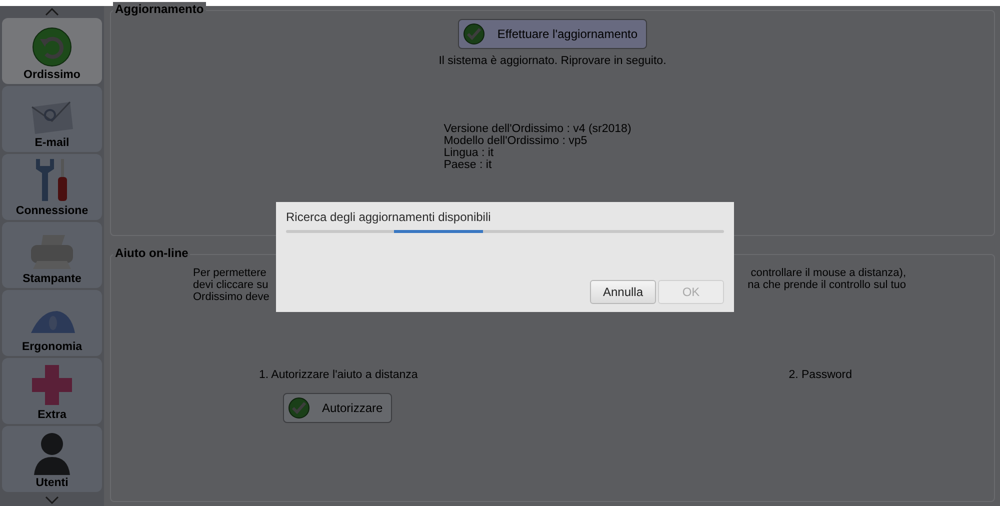 The width and height of the screenshot is (1000, 506). I want to click on sidebar-label: Ergonomia, so click(52, 347).